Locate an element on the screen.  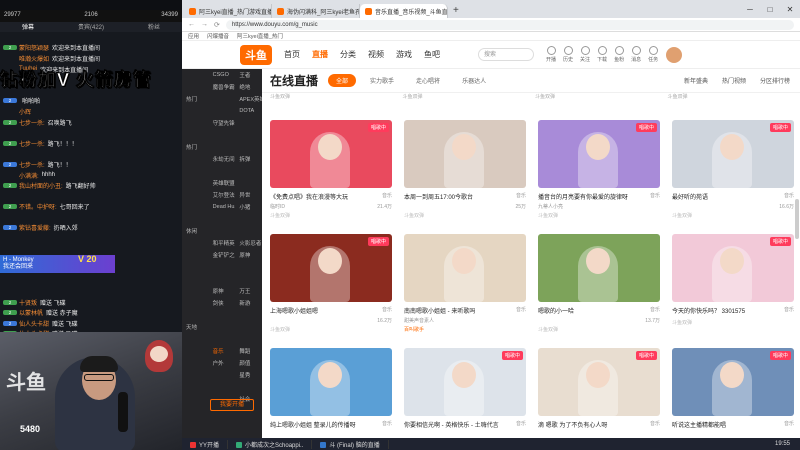
stream-card: 唱歌中 《免费点唱》我在浪漫等大玩 音乐 临时ID 21.4万 斗鱼双弹 is located at coordinates (331, 176).